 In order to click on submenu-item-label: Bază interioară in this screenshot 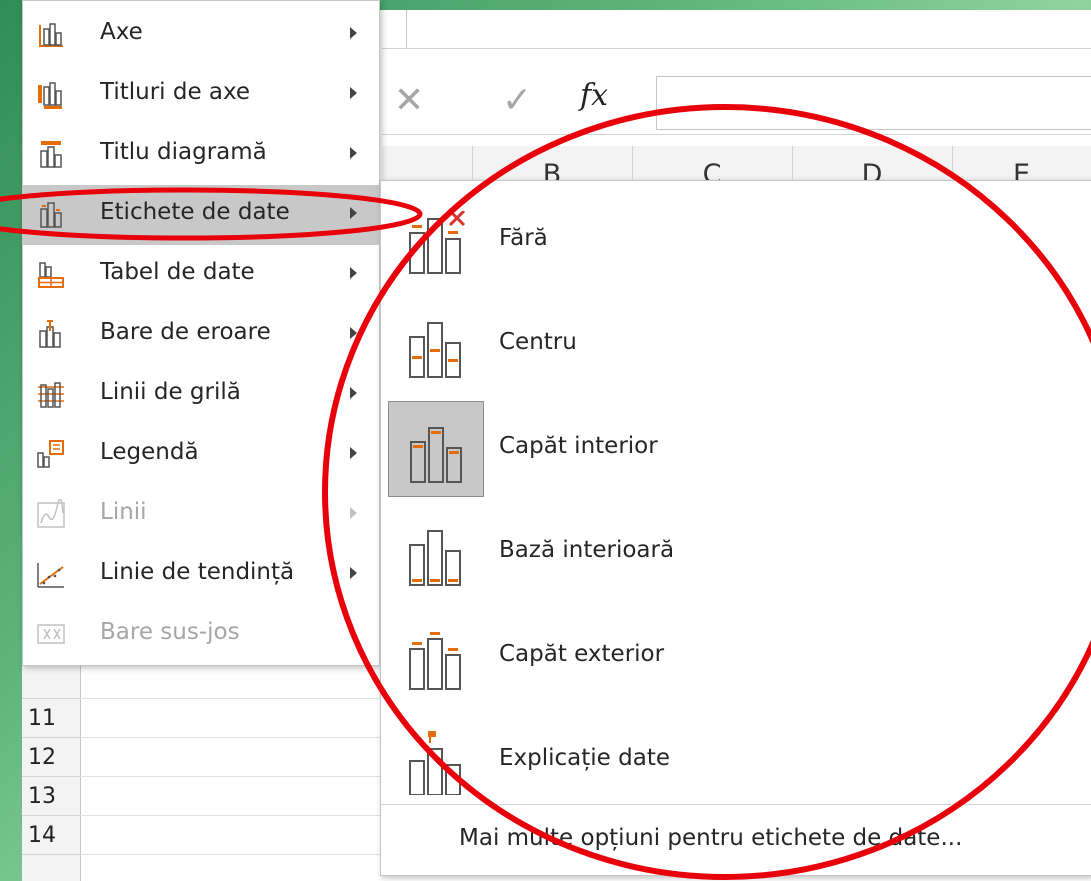, I will do `click(587, 550)`.